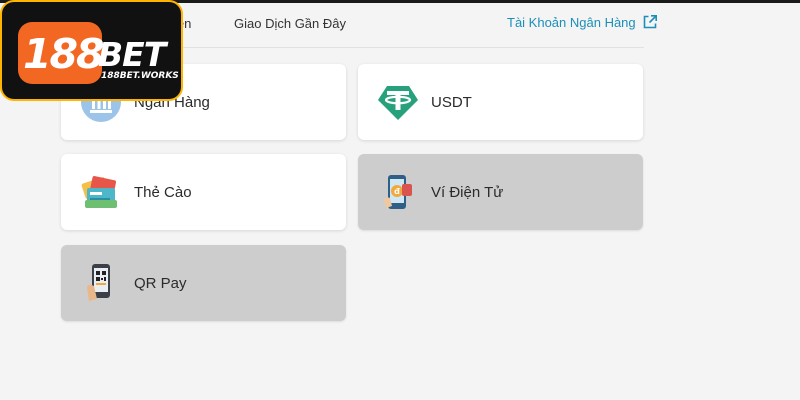 The image size is (800, 400). Describe the element at coordinates (132, 54) in the screenshot. I see `logo-word: BET` at that location.